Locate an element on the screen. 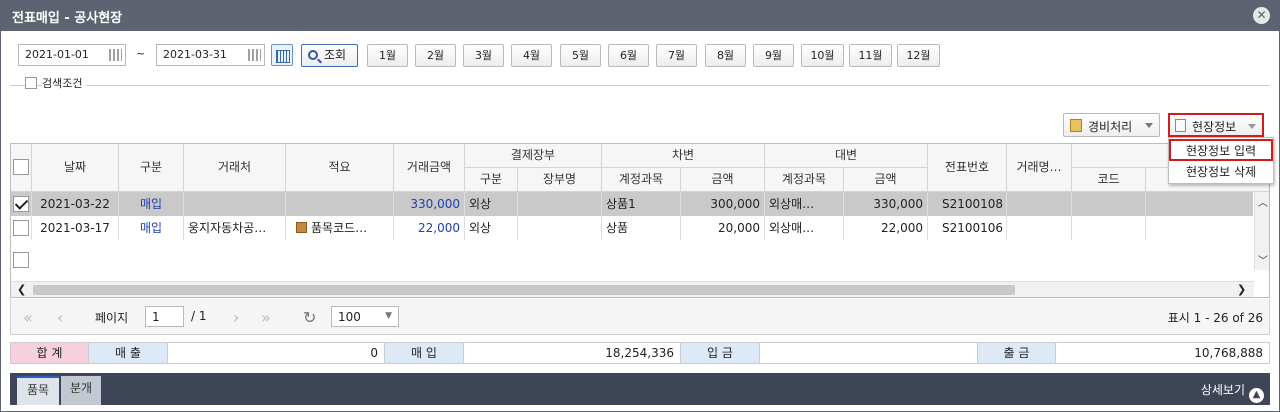  horizontal-scrollbar: ❮ ❯ is located at coordinates (632, 289).